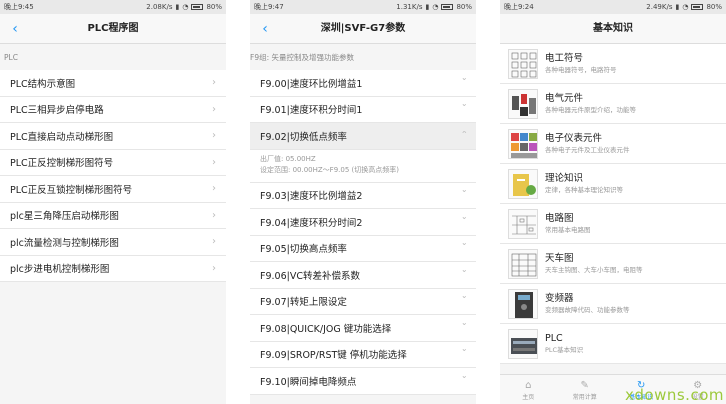 Image resolution: width=726 pixels, height=404 pixels. Describe the element at coordinates (363, 195) in the screenshot. I see `param-item: F9.03|速度环比例增益2 ˅` at that location.